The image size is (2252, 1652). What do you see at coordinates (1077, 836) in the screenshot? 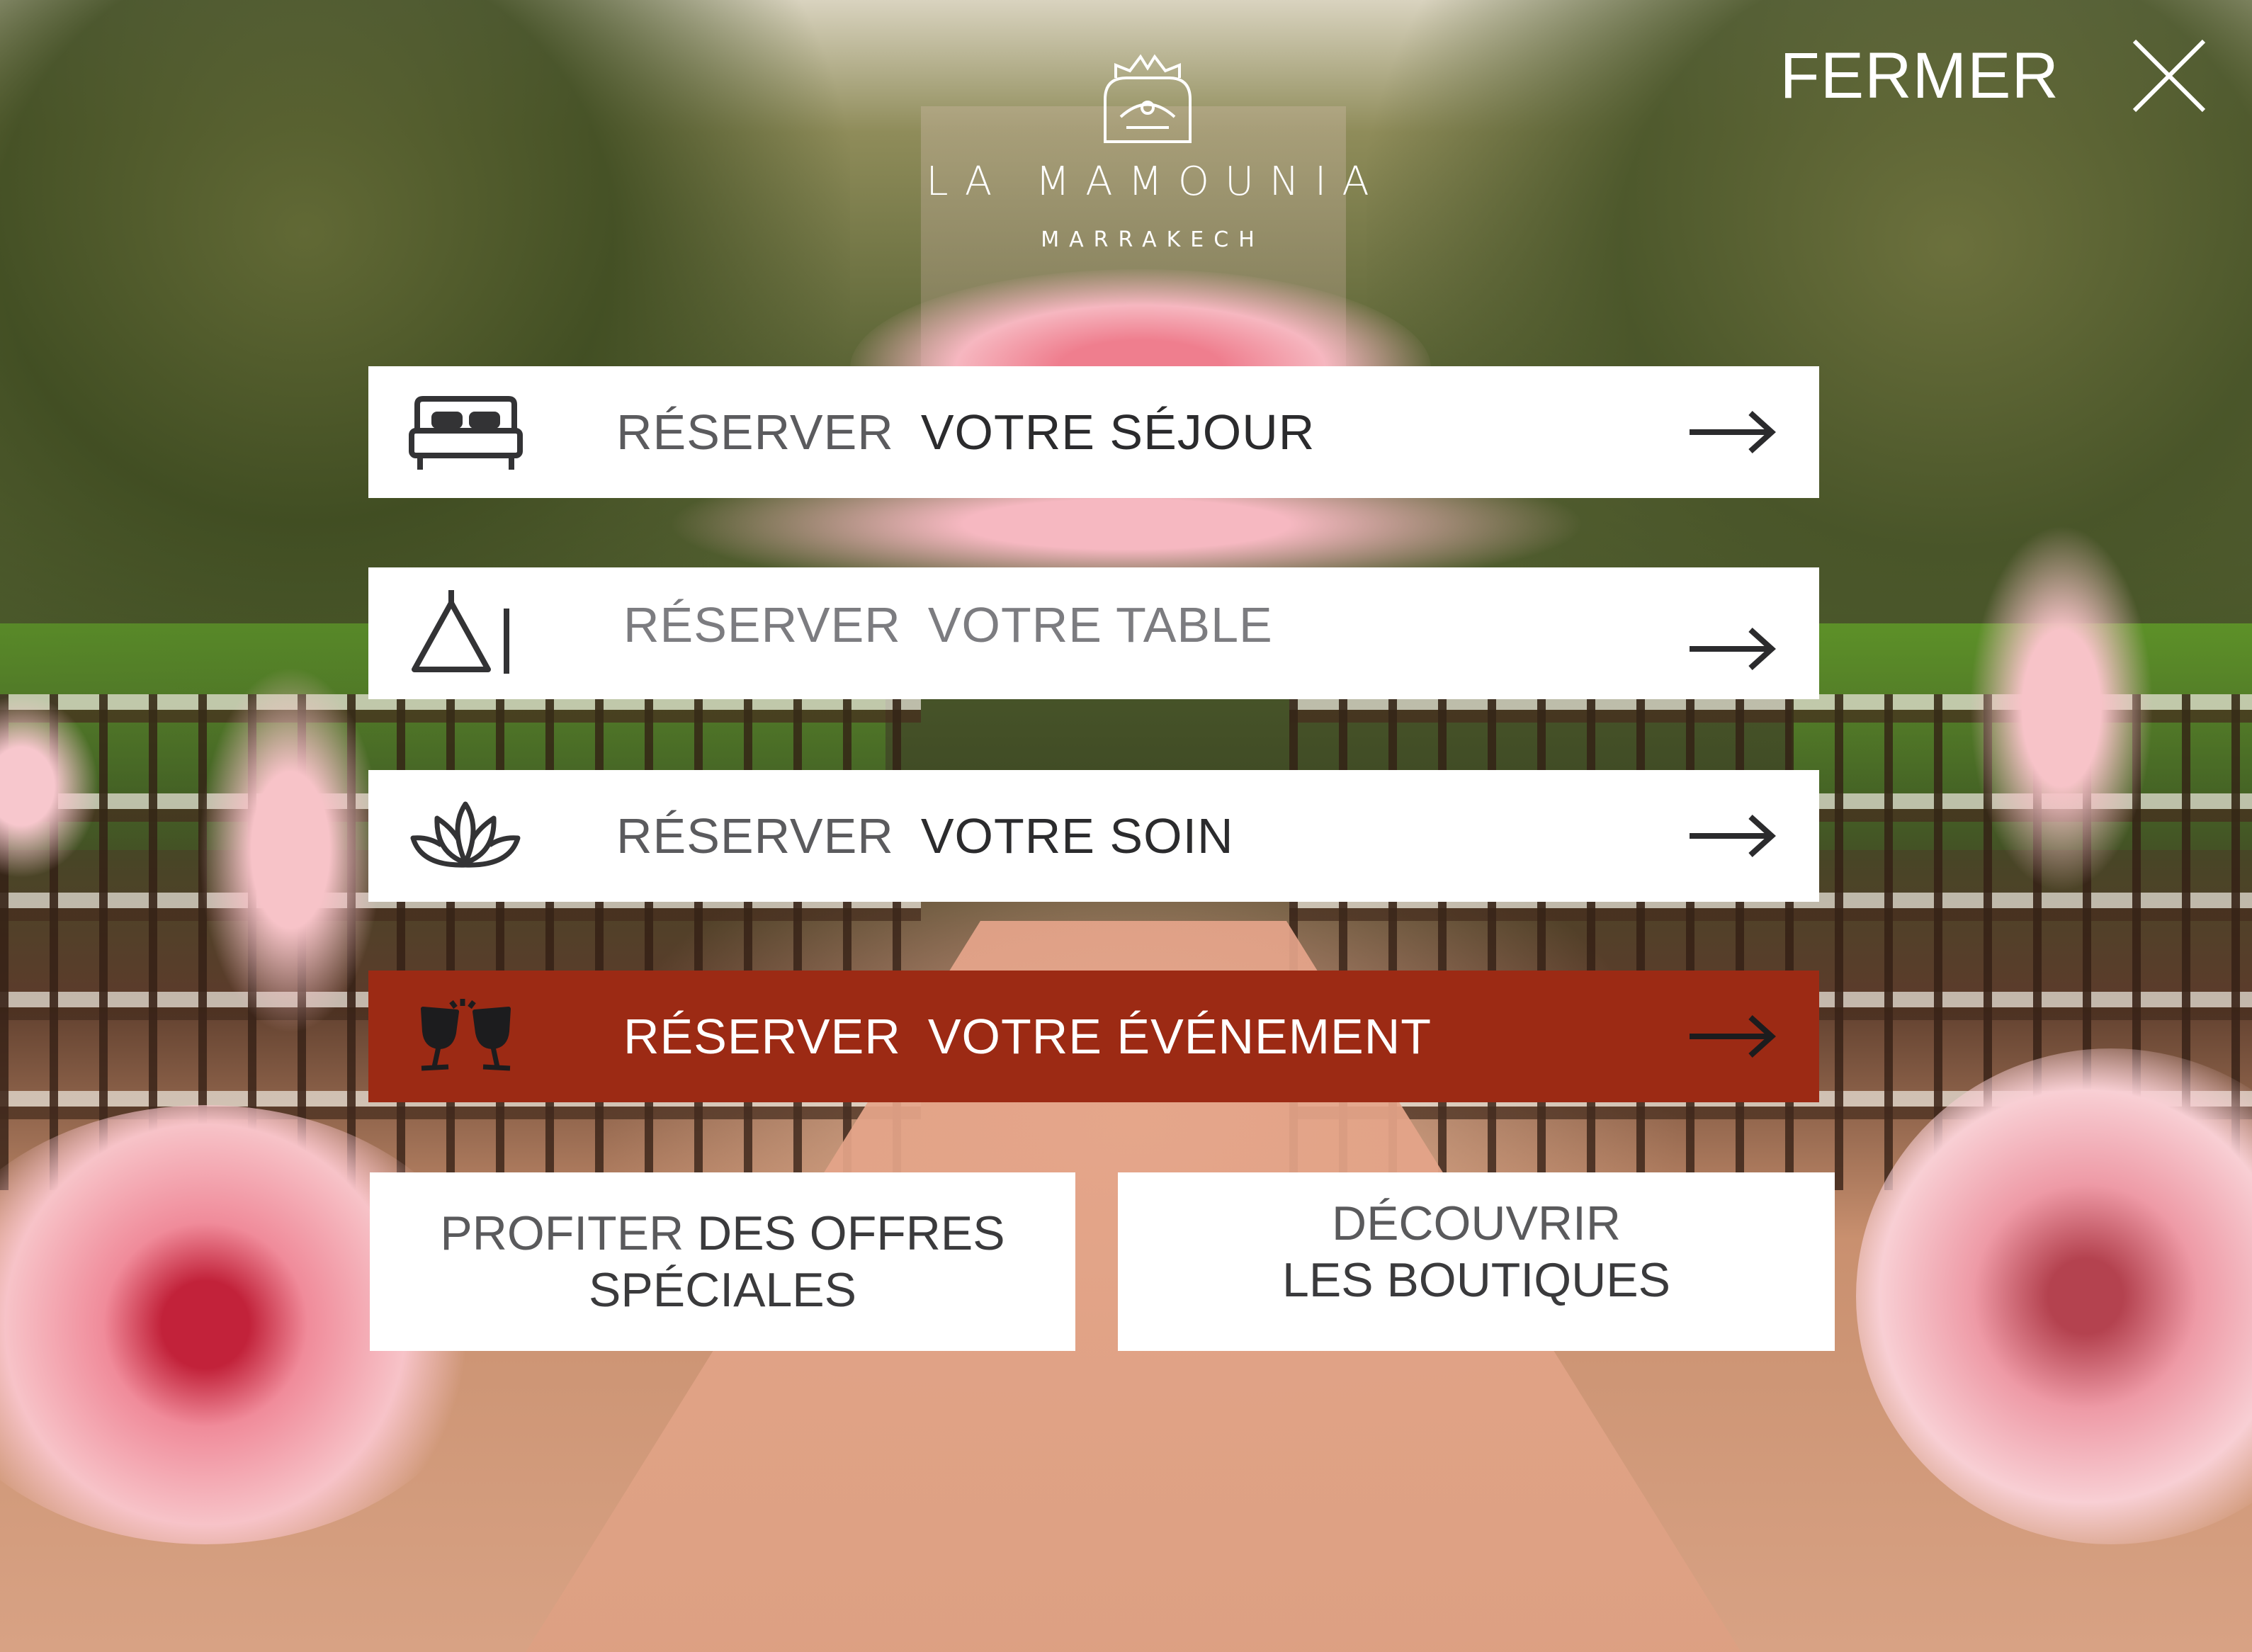
I see `reserve-spa-label: VOTRE SOIN` at bounding box center [1077, 836].